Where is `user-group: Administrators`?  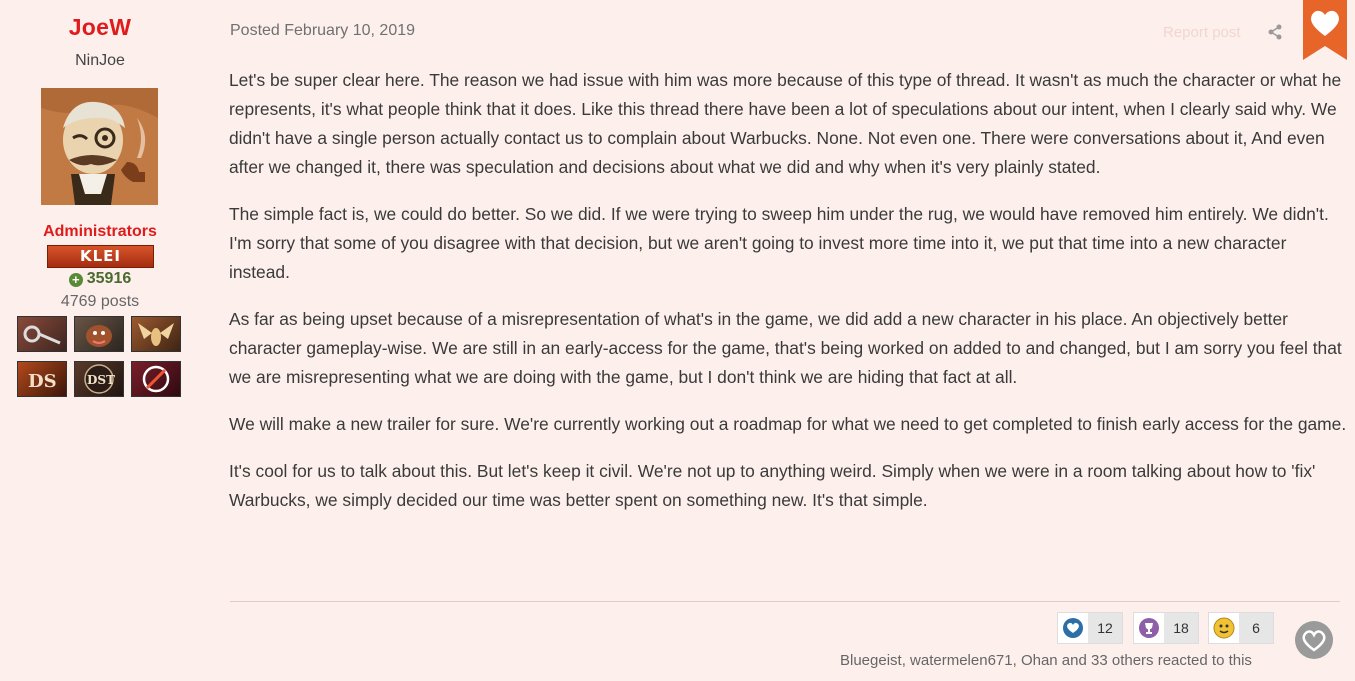 user-group: Administrators is located at coordinates (100, 231).